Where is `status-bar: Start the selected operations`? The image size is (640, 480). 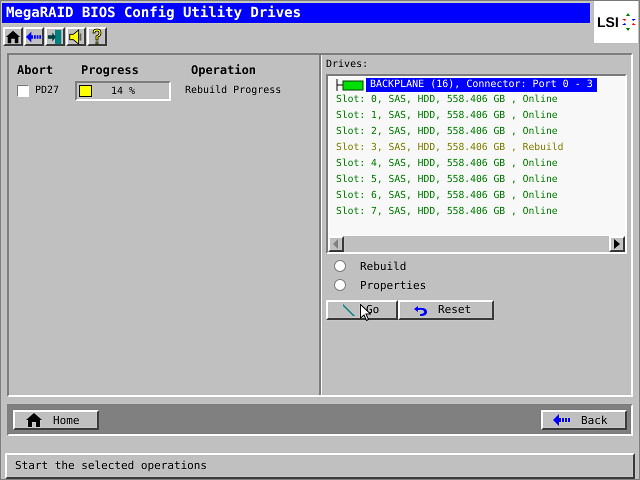 status-bar: Start the selected operations is located at coordinates (320, 466).